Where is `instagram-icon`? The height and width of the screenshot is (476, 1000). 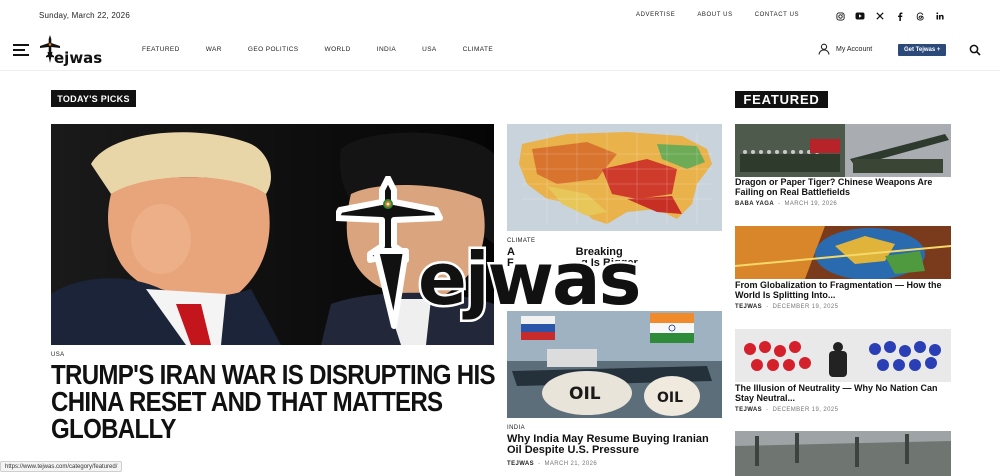 instagram-icon is located at coordinates (840, 16).